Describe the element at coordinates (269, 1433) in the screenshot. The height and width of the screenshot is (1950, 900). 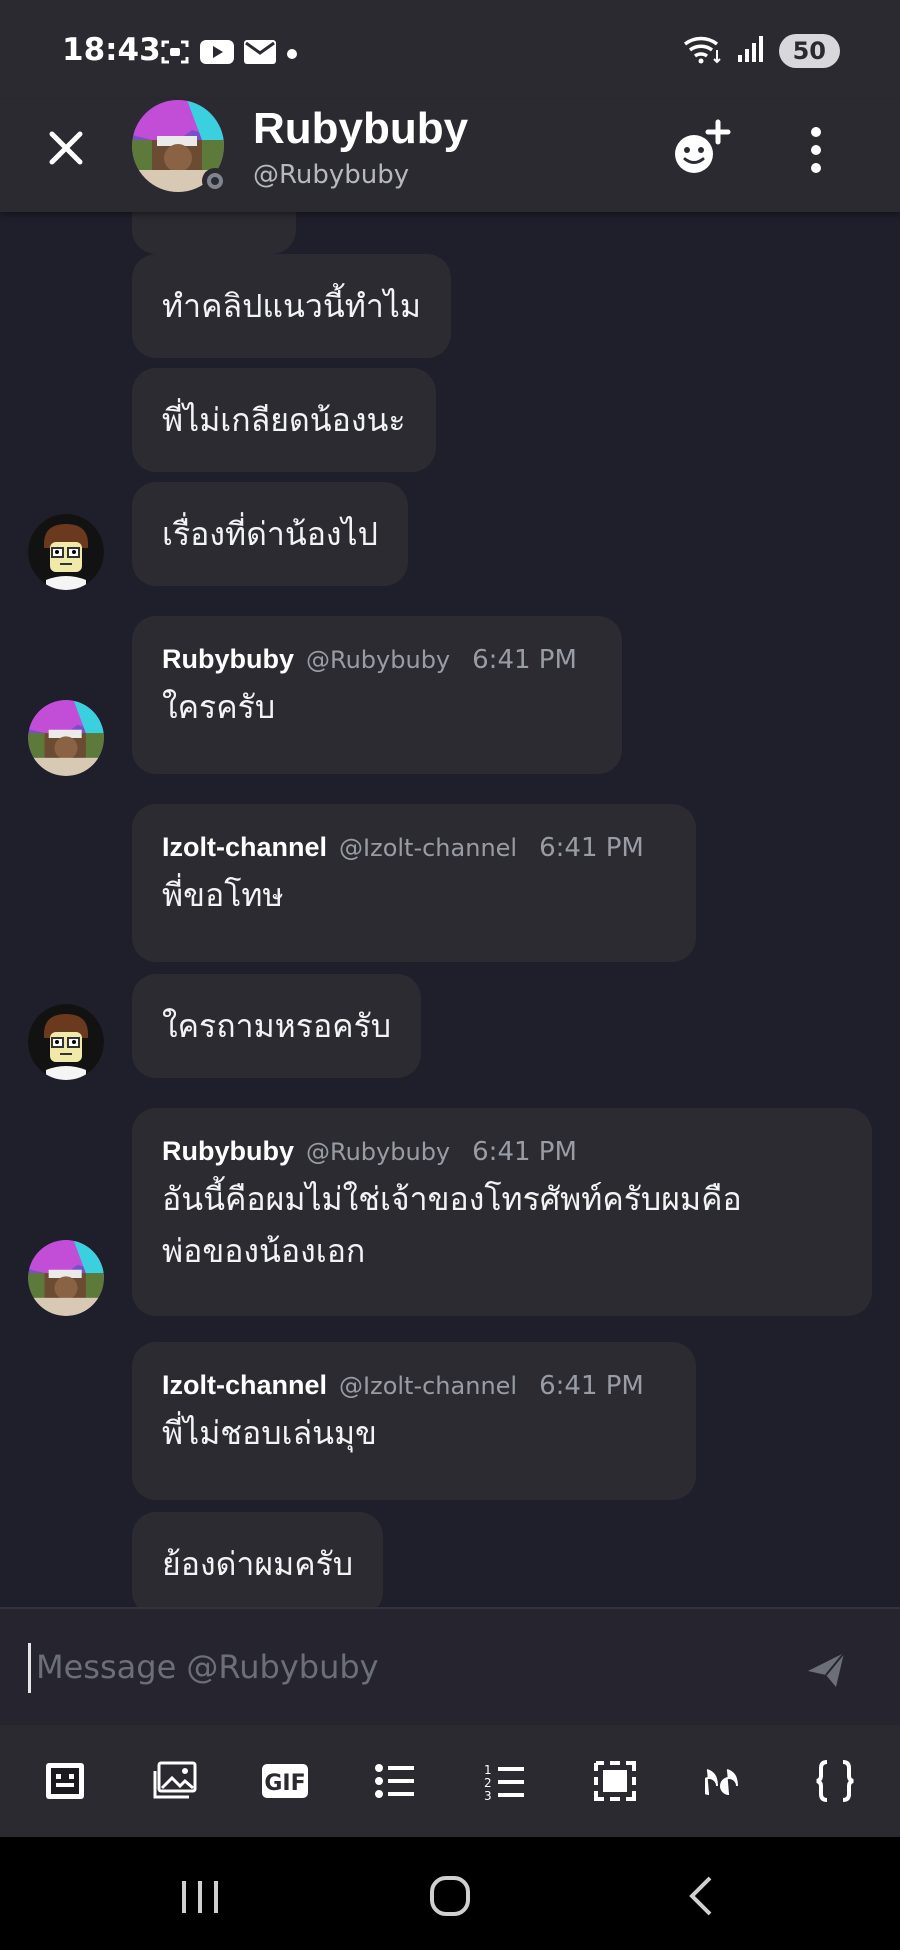
I see `message-text: พี่ไม่ชอบเล่นมุข` at that location.